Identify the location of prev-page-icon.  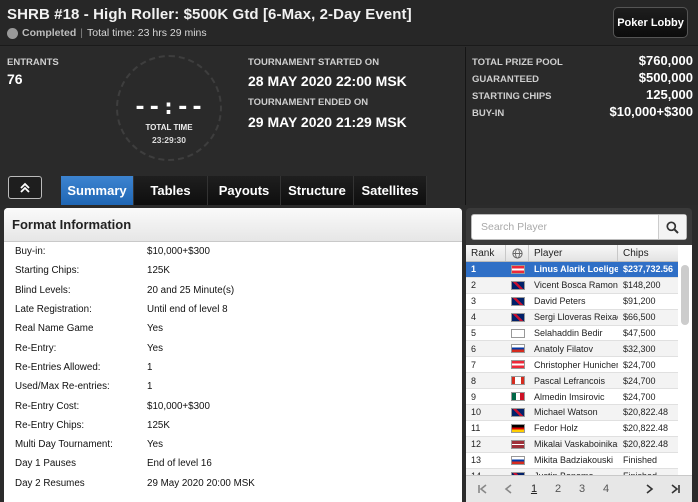
(508, 489).